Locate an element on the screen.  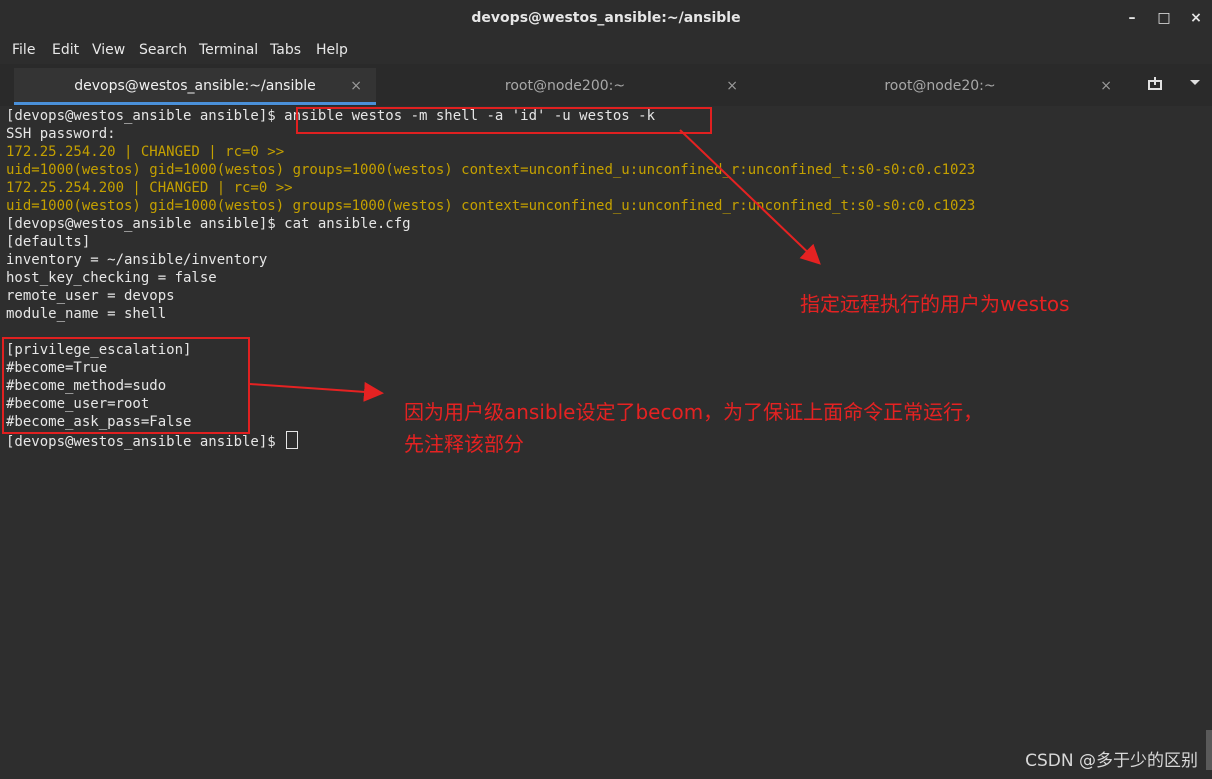
scrollbar is located at coordinates (1209, 750).